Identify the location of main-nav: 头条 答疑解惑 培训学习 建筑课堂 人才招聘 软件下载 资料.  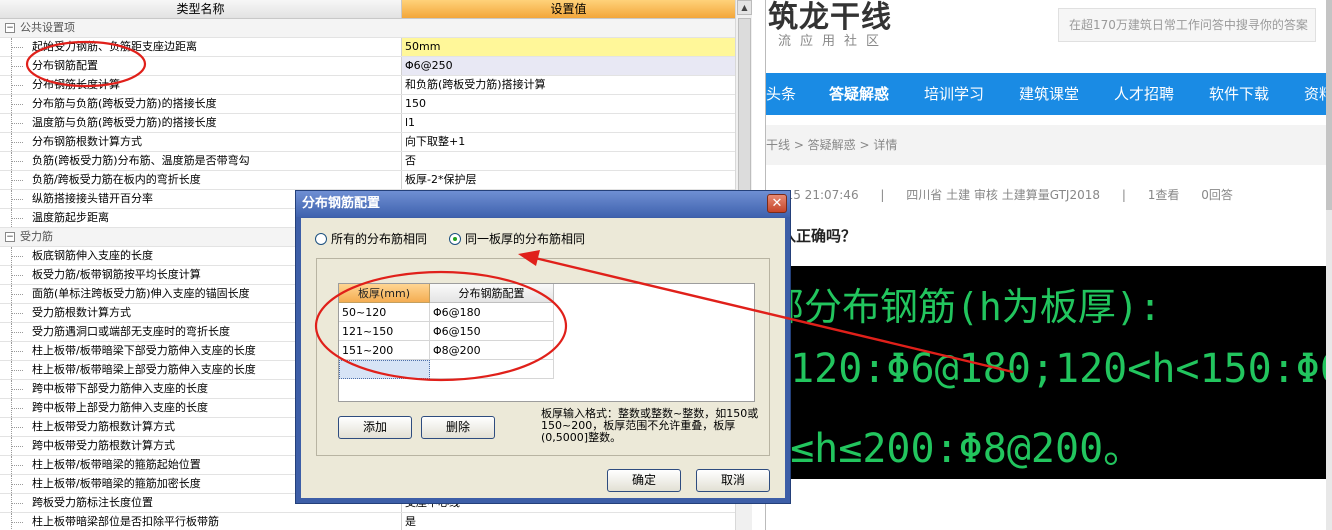
(1049, 94).